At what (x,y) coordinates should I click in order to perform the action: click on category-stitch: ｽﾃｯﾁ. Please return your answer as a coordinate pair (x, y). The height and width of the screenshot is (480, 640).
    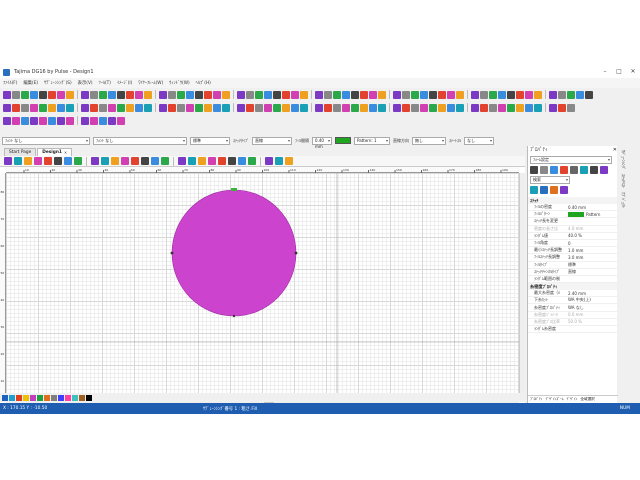
    Looking at the image, I should click on (572, 200).